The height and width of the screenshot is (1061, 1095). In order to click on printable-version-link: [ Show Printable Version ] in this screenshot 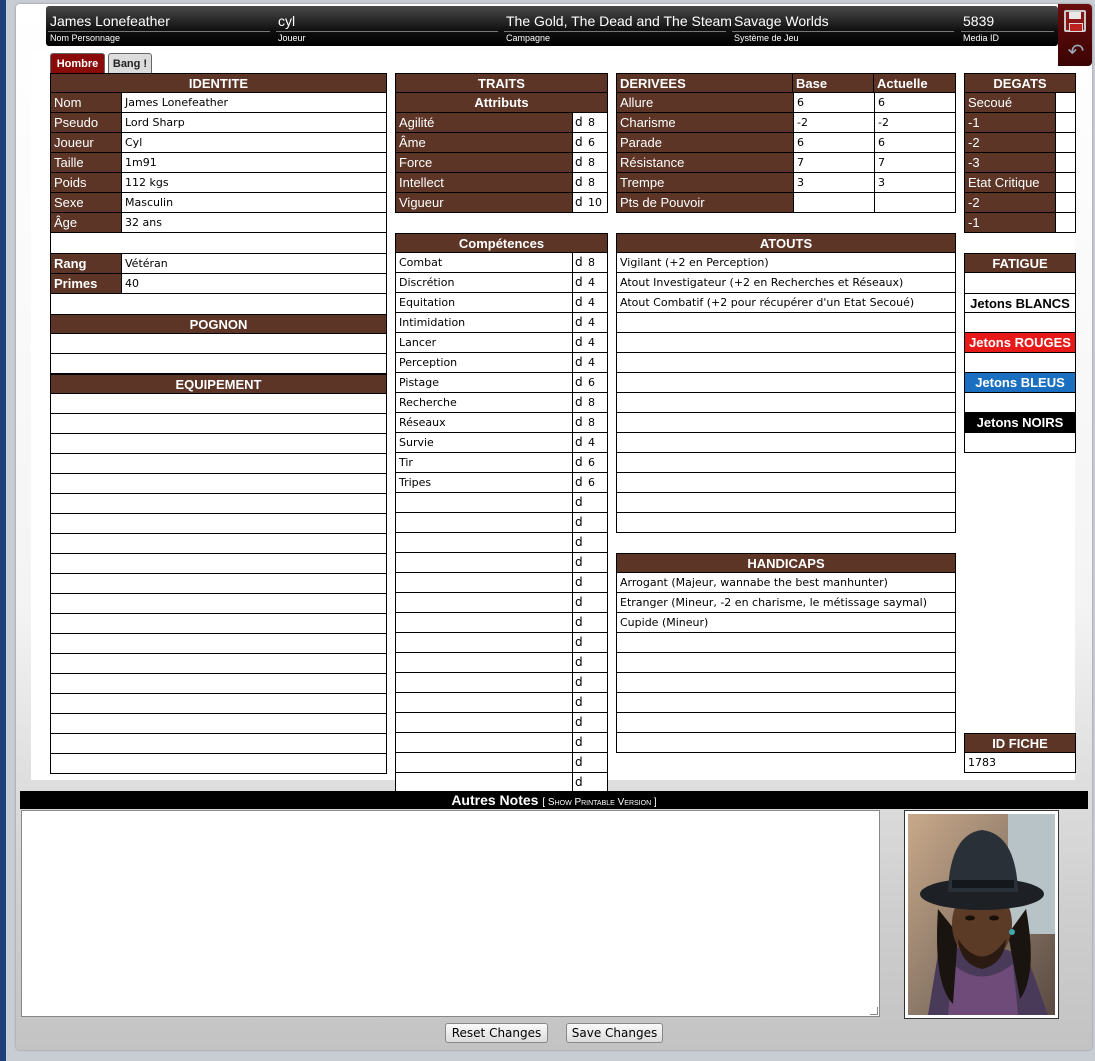, I will do `click(599, 802)`.